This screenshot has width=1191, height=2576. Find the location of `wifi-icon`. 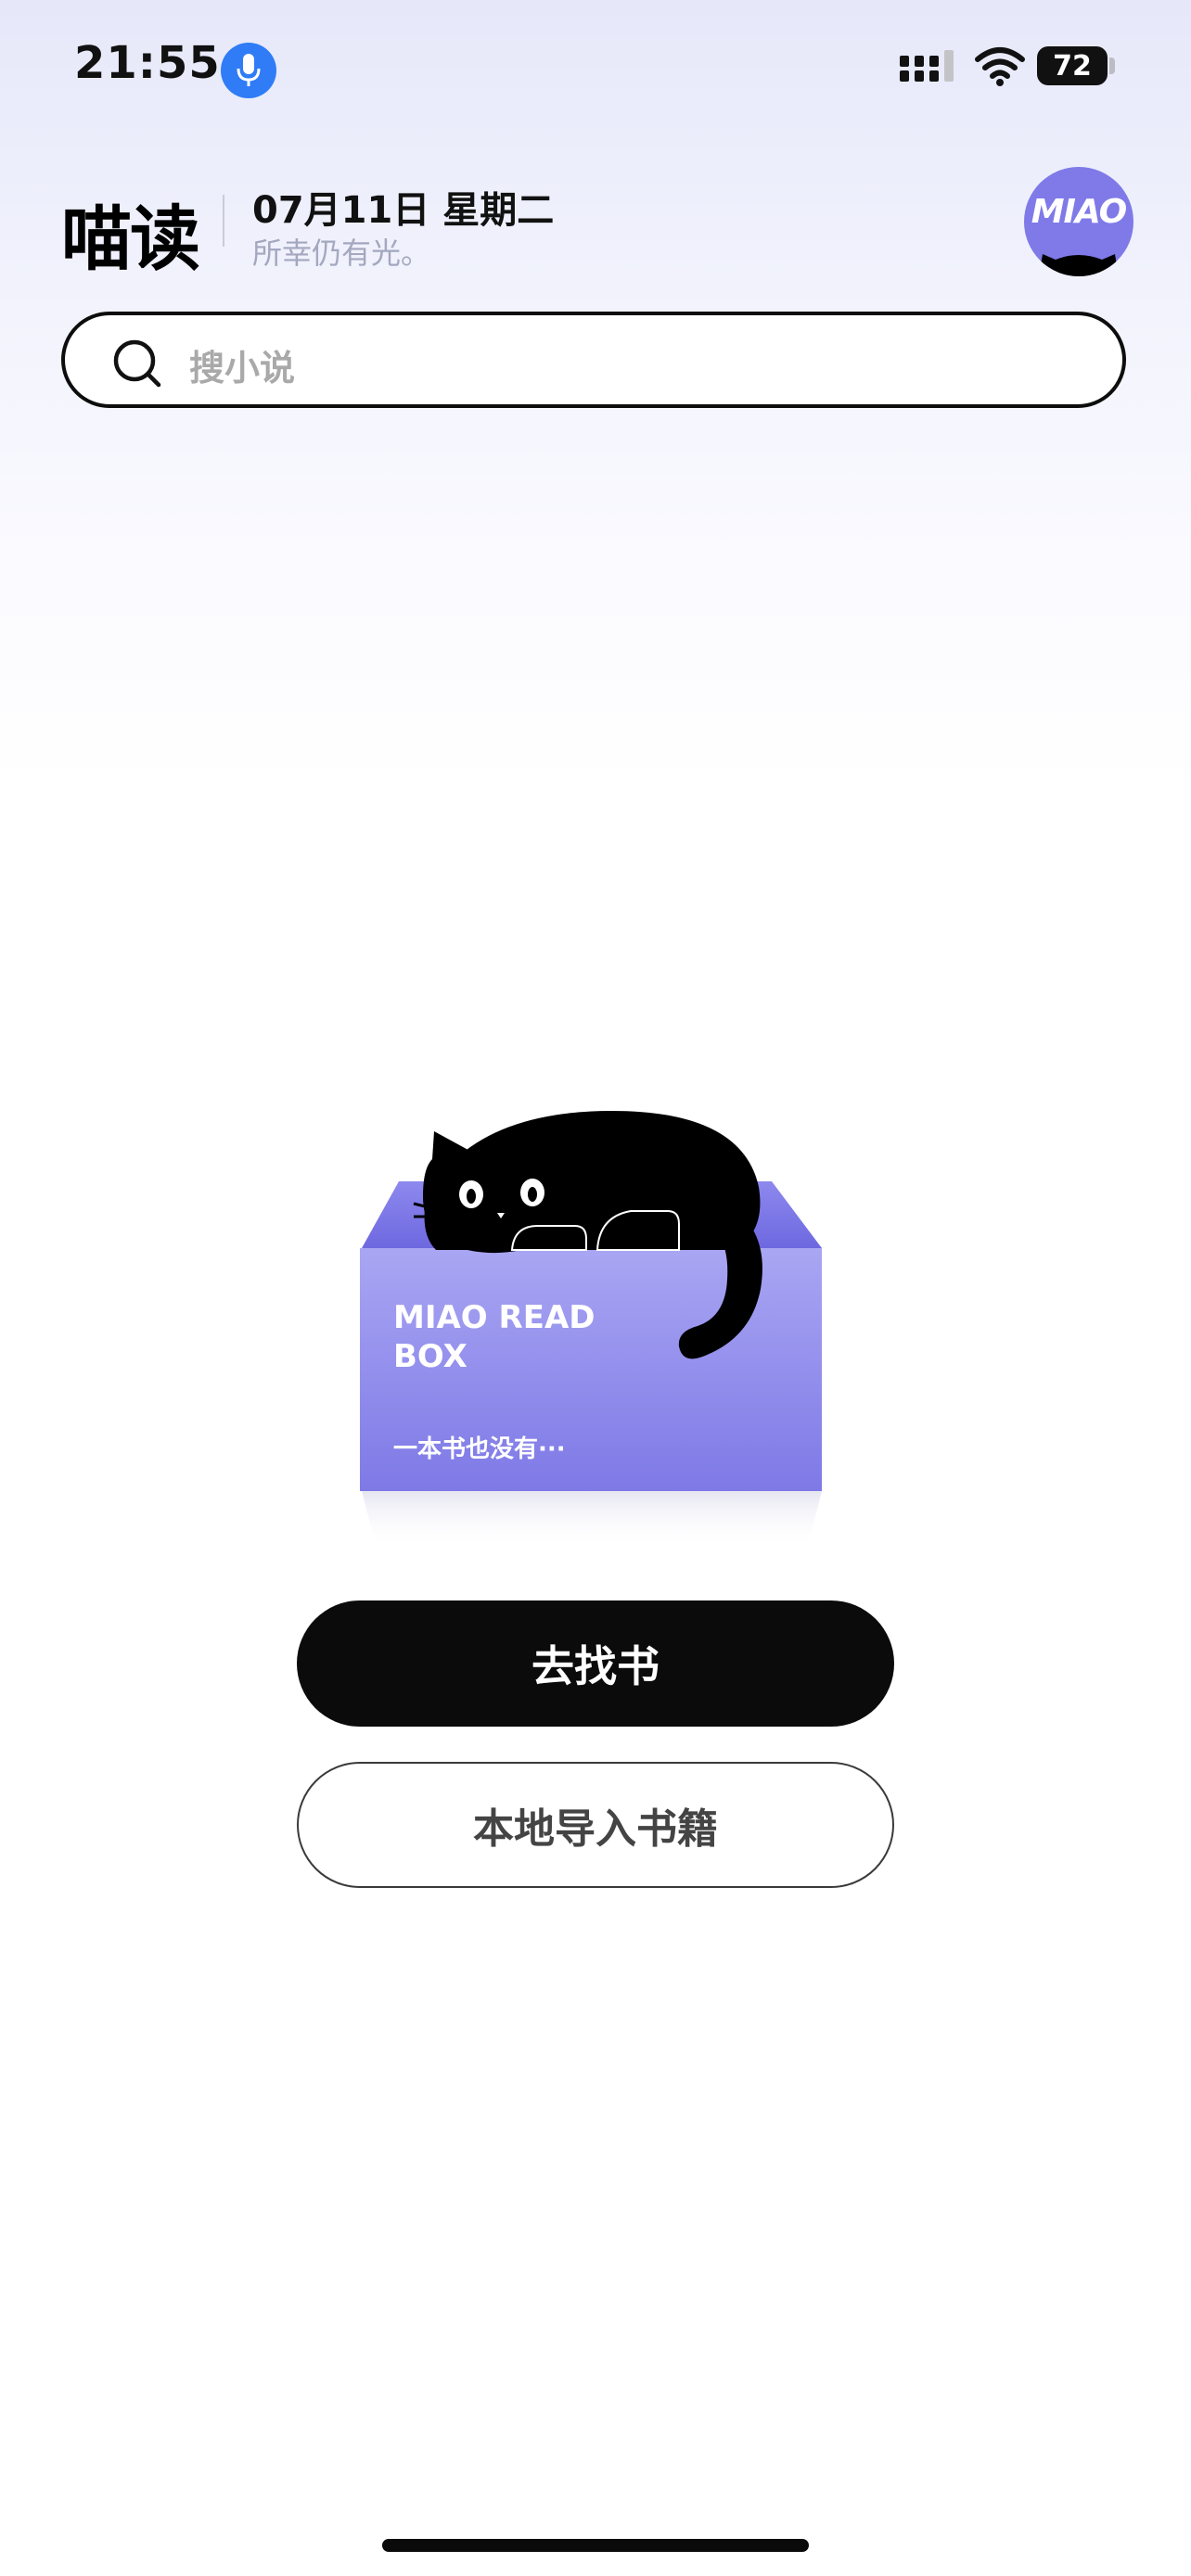

wifi-icon is located at coordinates (1000, 66).